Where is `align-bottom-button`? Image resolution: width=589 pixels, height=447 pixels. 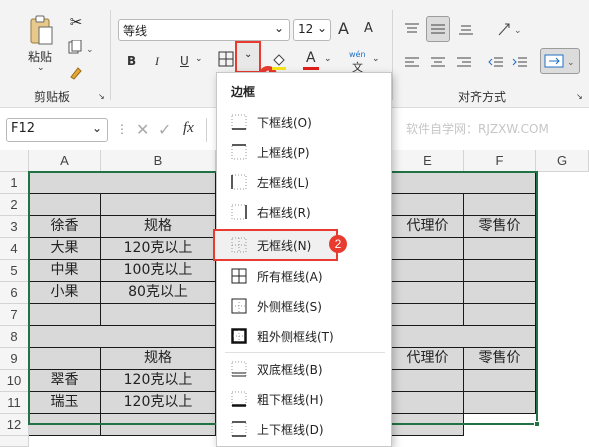
align-bottom-button is located at coordinates (466, 29).